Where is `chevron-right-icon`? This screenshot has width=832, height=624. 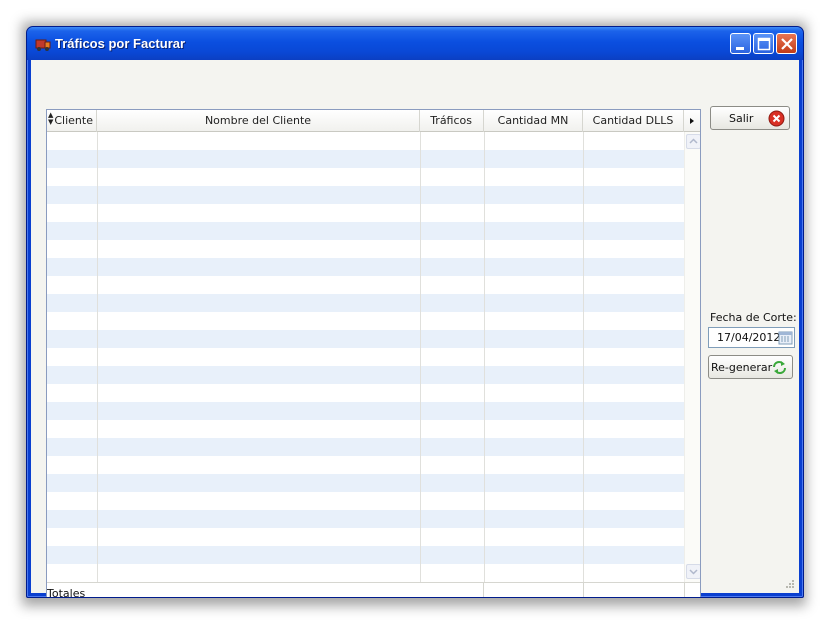 chevron-right-icon is located at coordinates (692, 121).